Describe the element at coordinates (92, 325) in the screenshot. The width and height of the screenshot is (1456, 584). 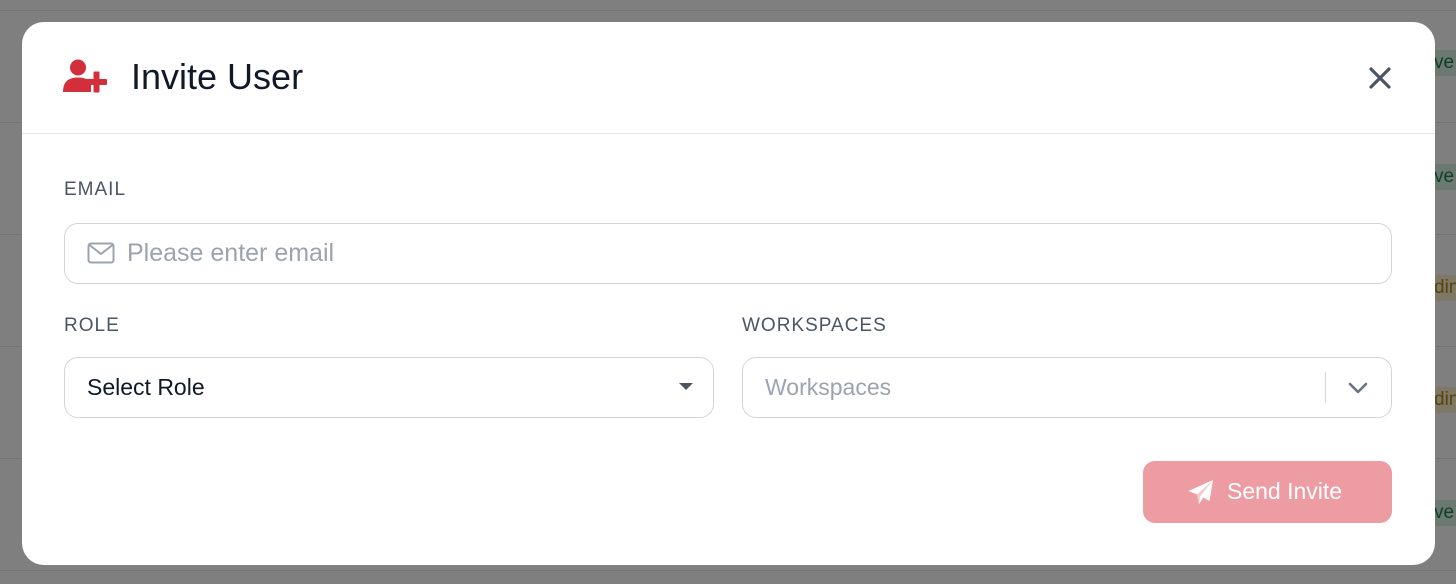
I see `role-label: ROLE` at that location.